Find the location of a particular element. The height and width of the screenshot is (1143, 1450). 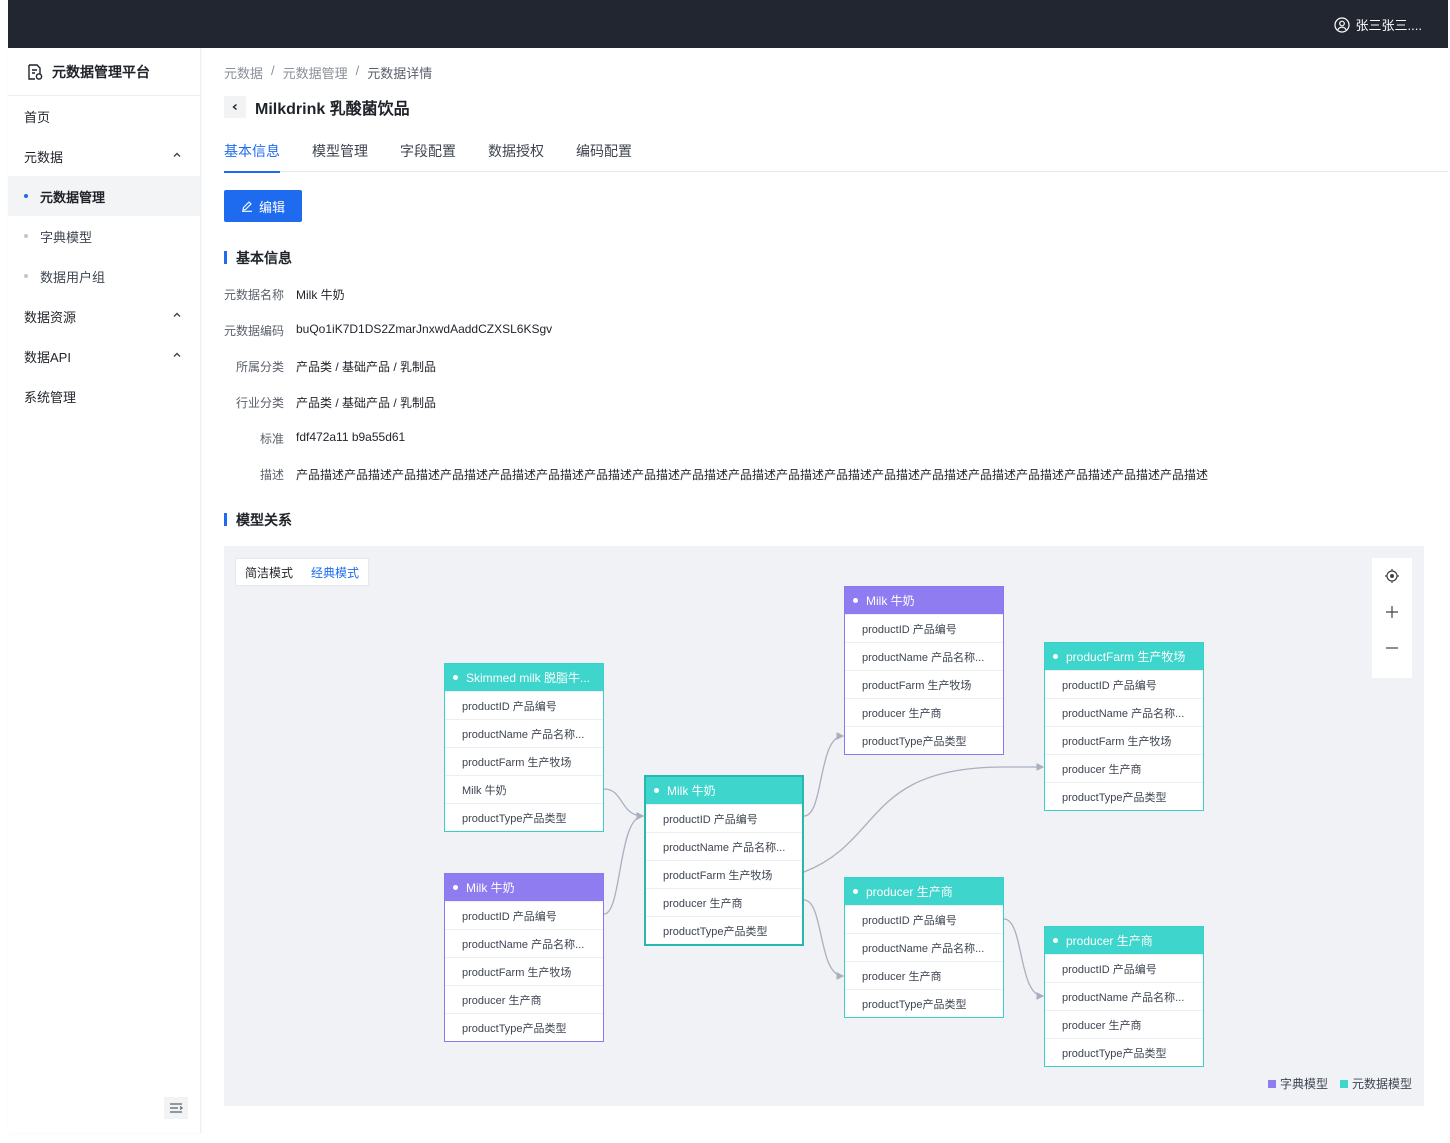

title-row: Milkdrink 乳酸菌饮品 is located at coordinates (317, 107).